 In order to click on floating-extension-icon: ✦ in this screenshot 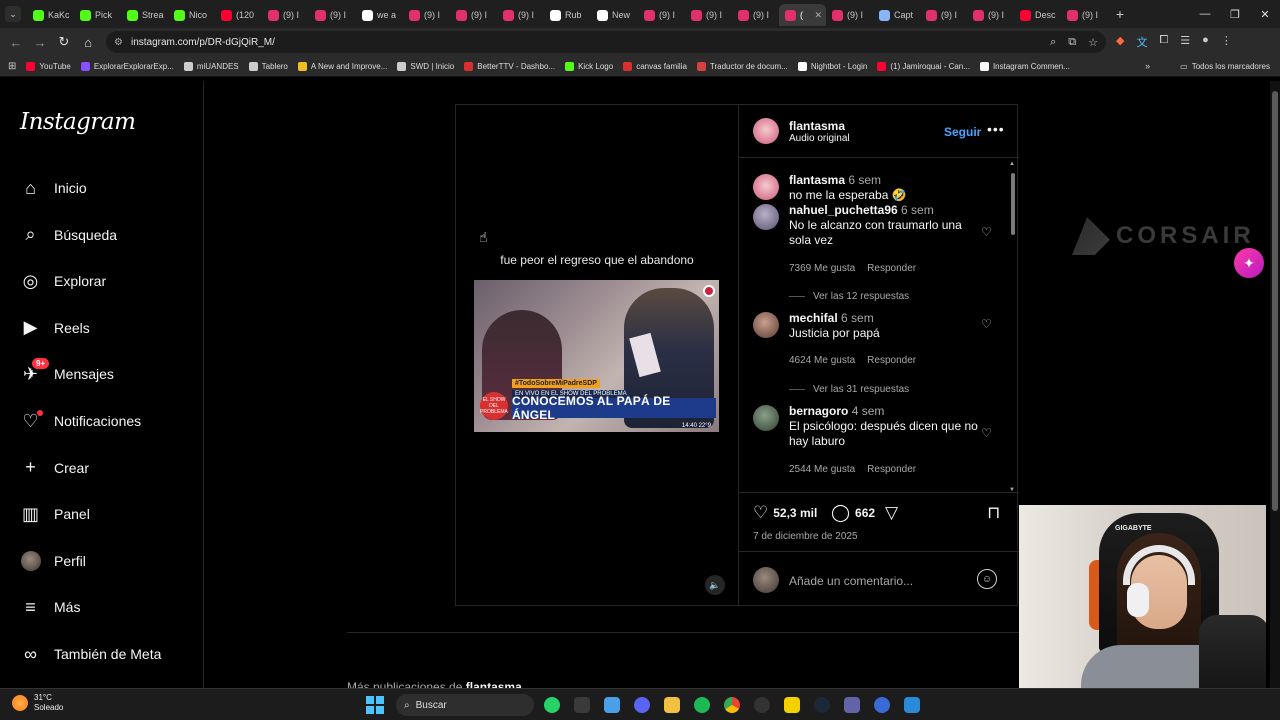, I will do `click(1249, 263)`.